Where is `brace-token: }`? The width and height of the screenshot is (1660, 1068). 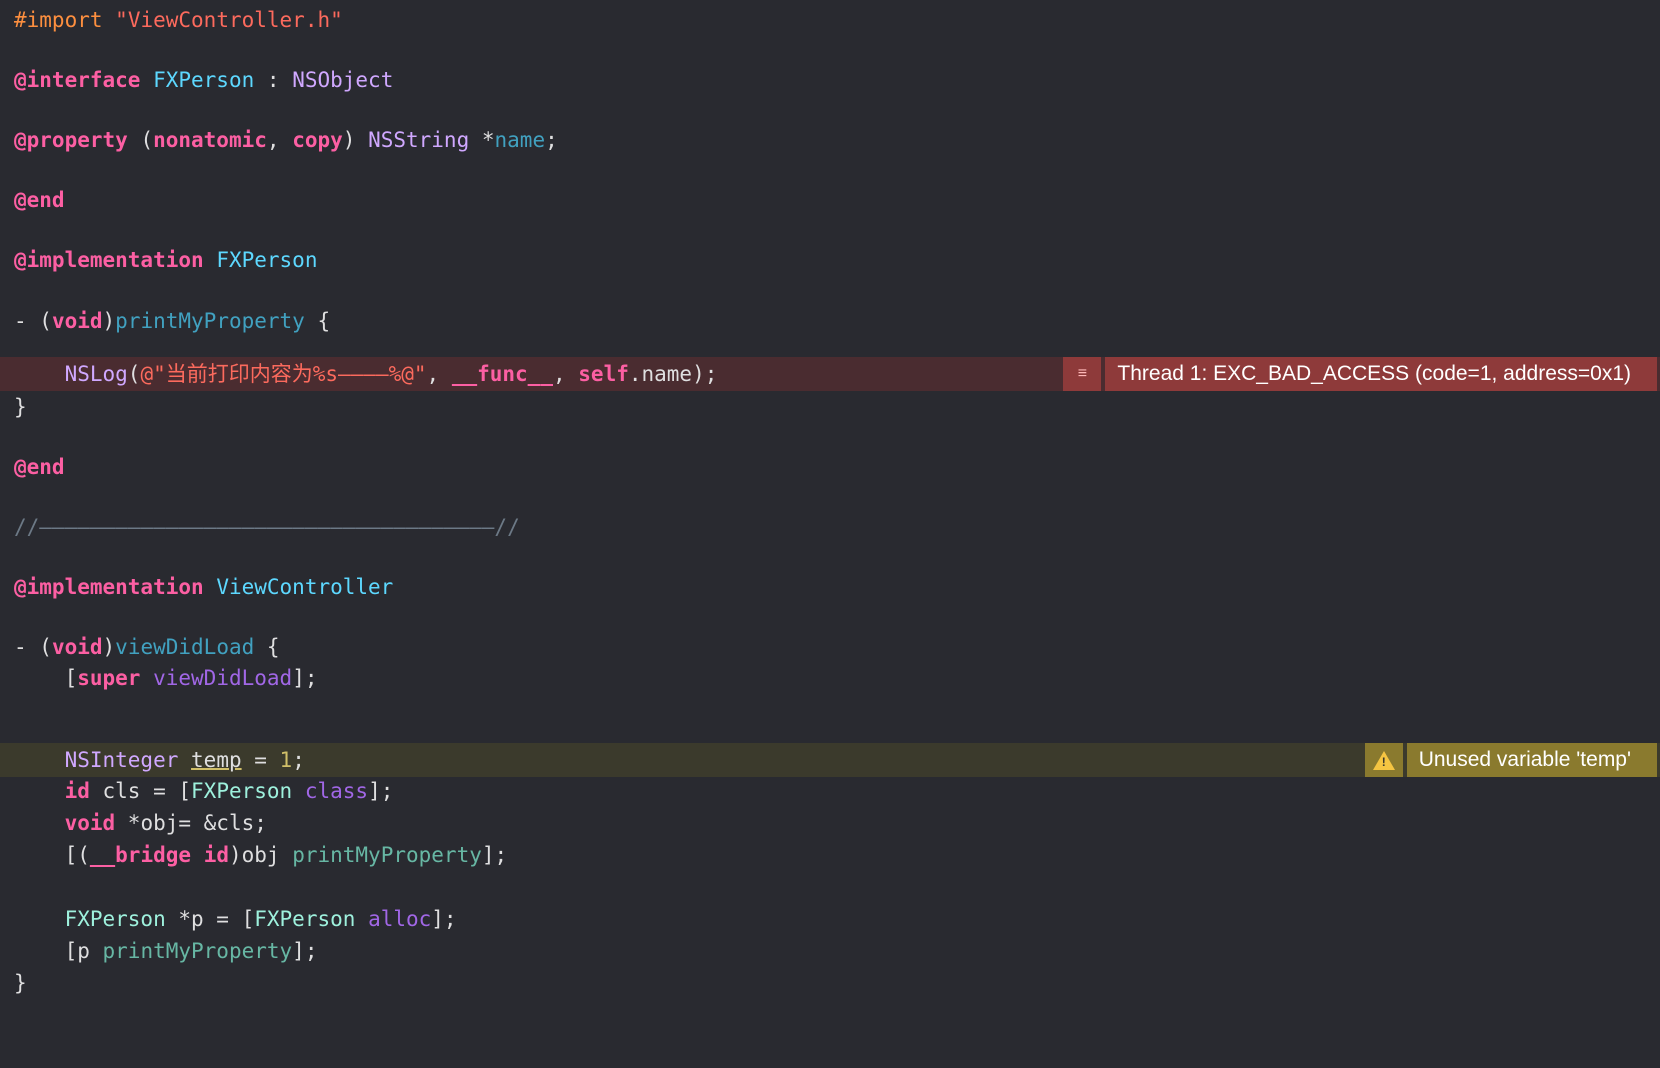
brace-token: } is located at coordinates (20, 407).